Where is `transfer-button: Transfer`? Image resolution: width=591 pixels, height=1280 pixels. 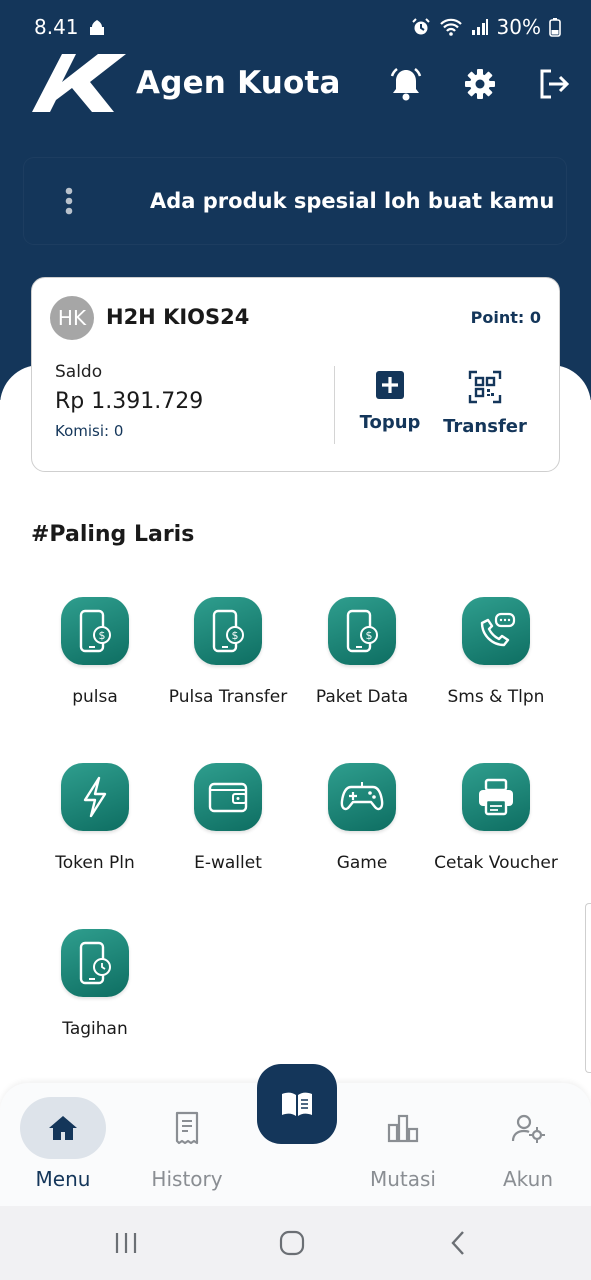 transfer-button: Transfer is located at coordinates (485, 403).